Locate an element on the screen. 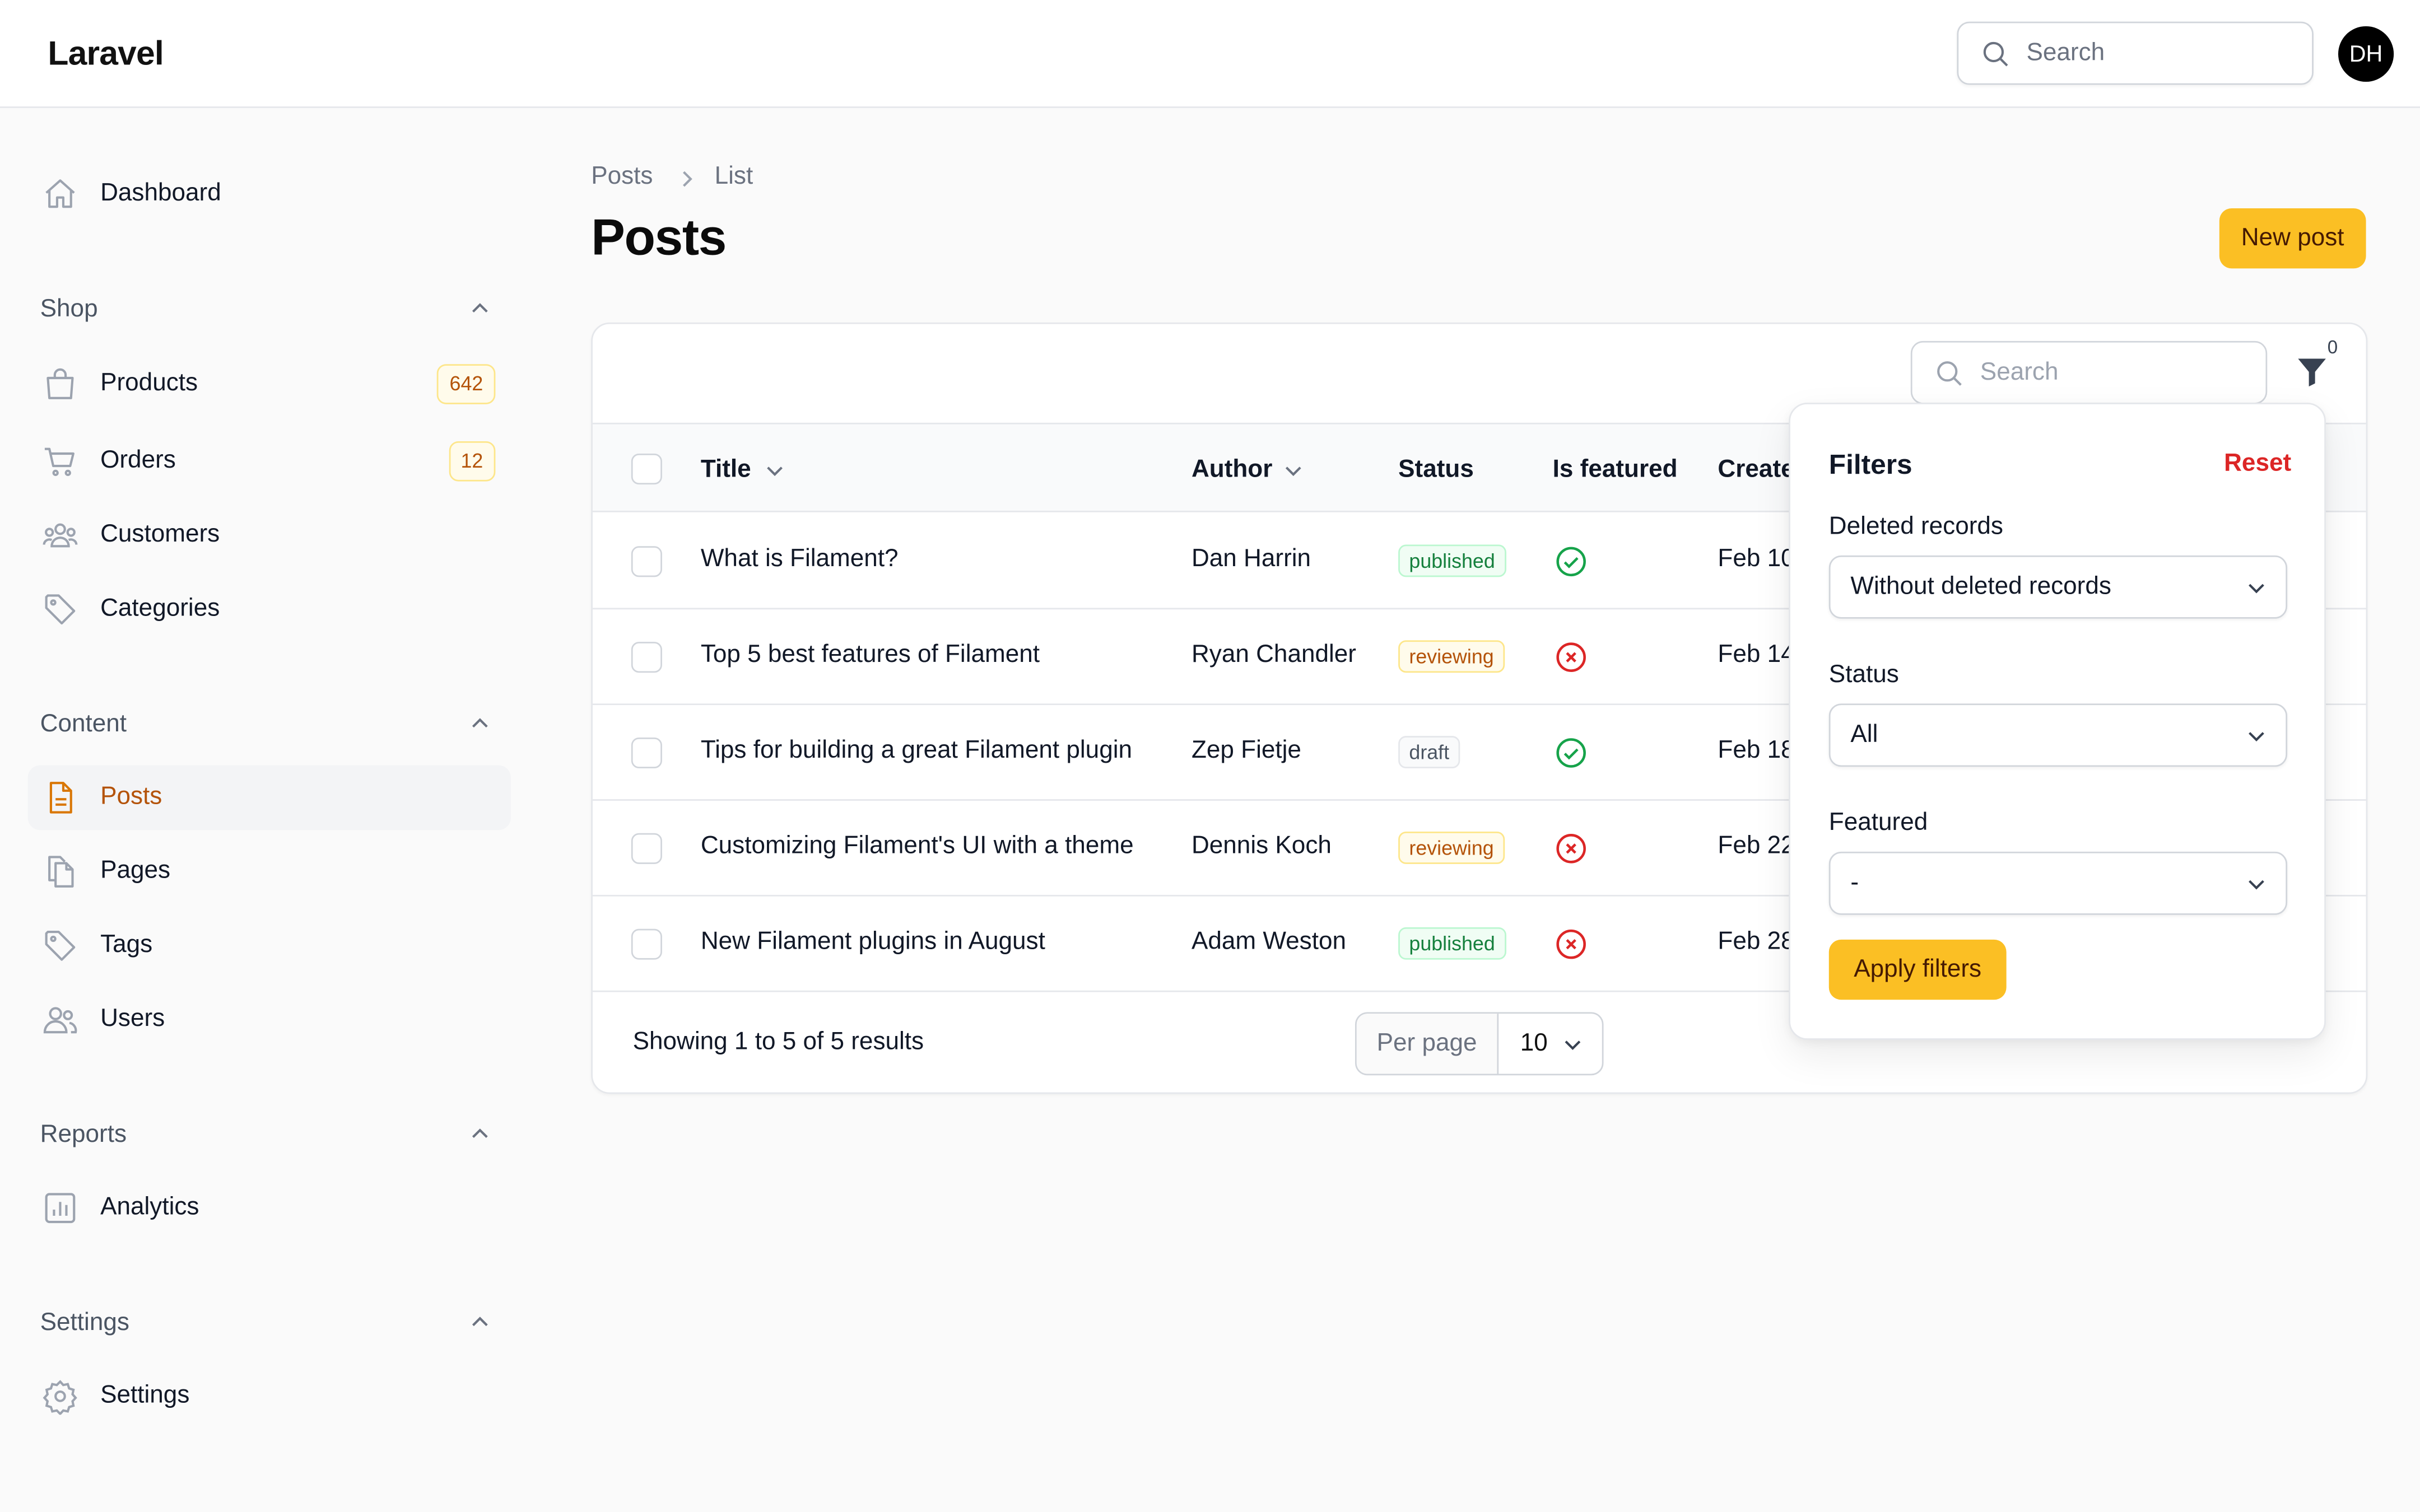 The width and height of the screenshot is (2420, 1512). pagination-summary: Showing 1 to 5 of 5 results is located at coordinates (778, 1043).